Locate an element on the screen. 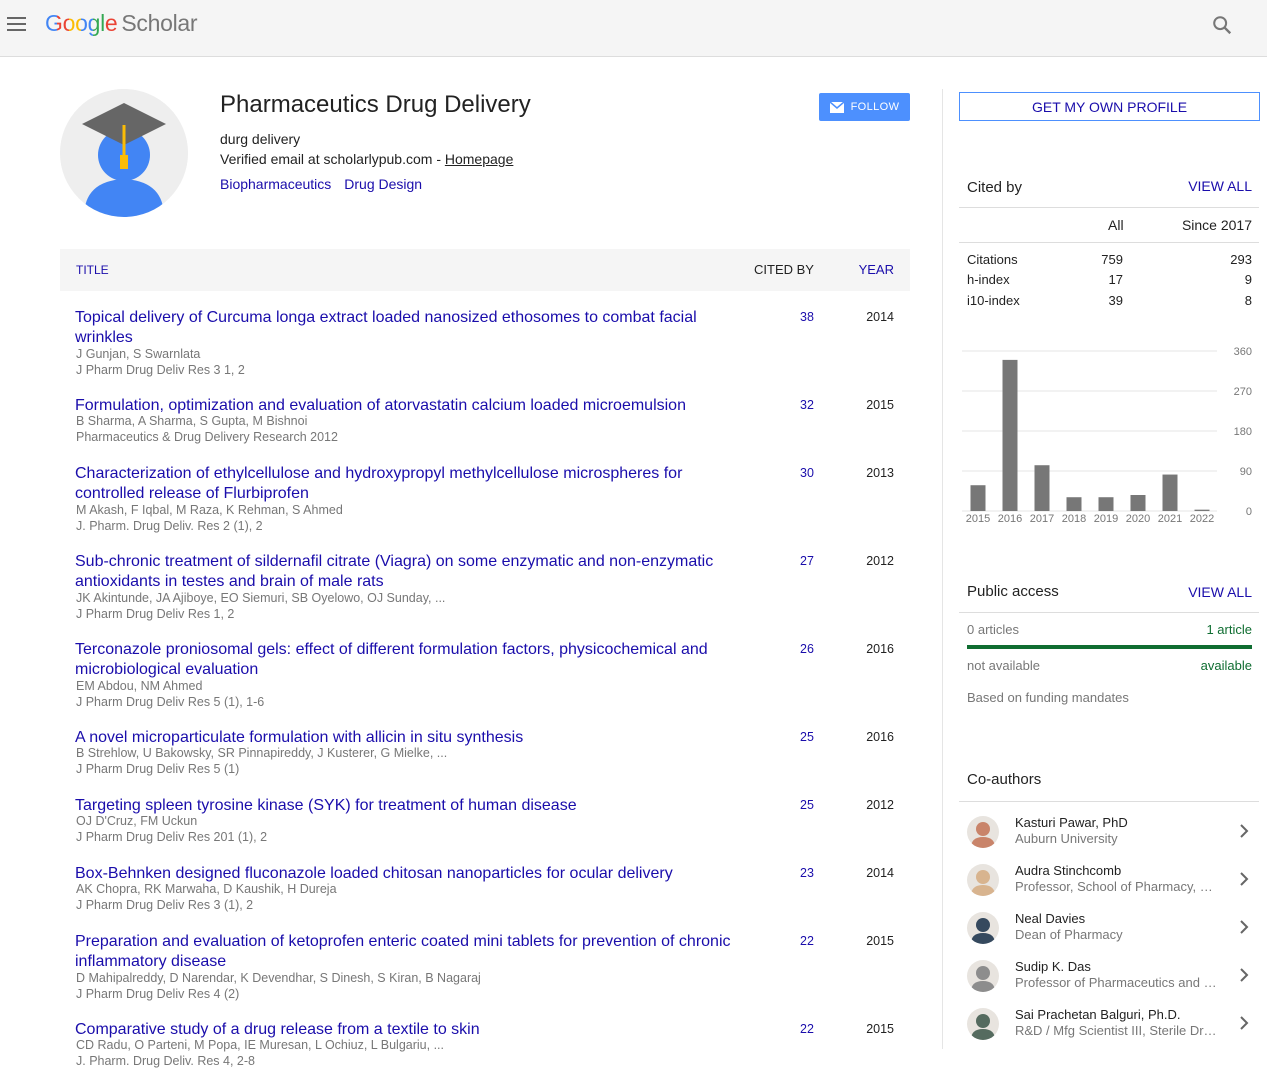 The image size is (1267, 1081). cited-by-heading: Cited by is located at coordinates (995, 187).